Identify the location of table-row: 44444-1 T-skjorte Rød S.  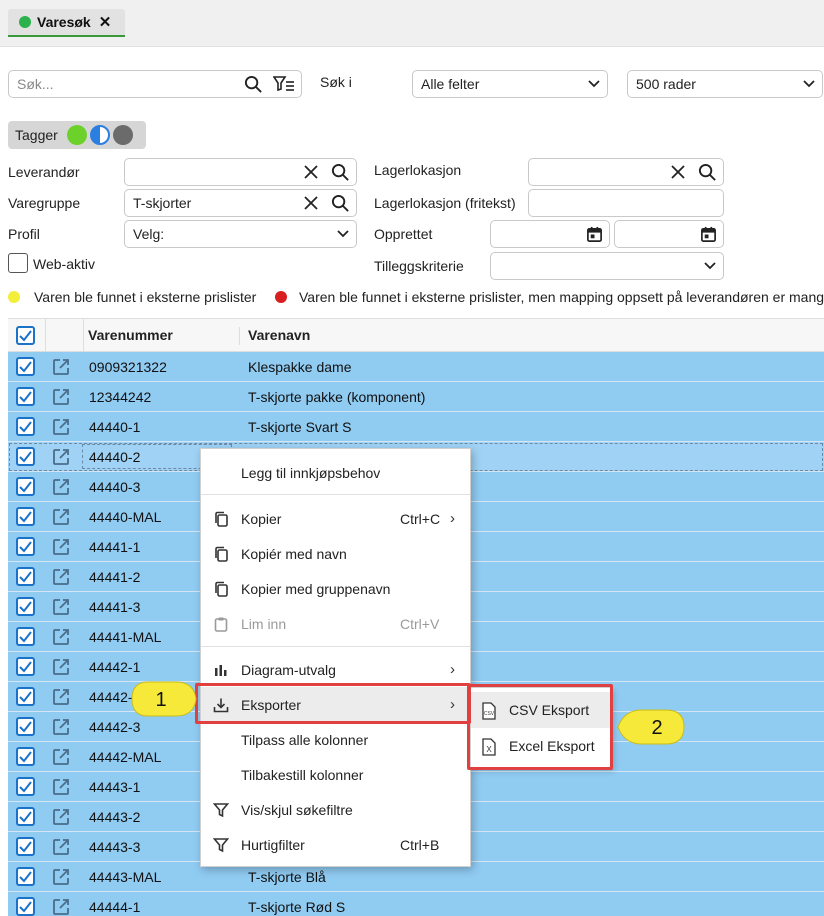
(416, 904).